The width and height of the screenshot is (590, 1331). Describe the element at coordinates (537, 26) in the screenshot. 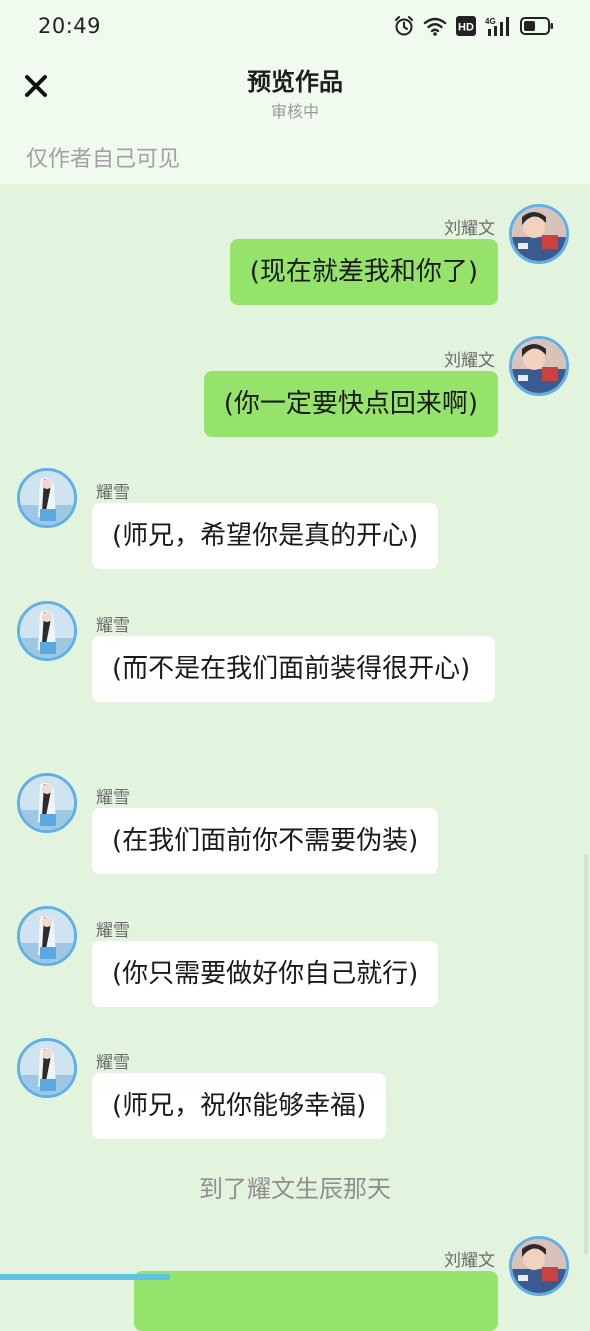

I see `battery-icon` at that location.